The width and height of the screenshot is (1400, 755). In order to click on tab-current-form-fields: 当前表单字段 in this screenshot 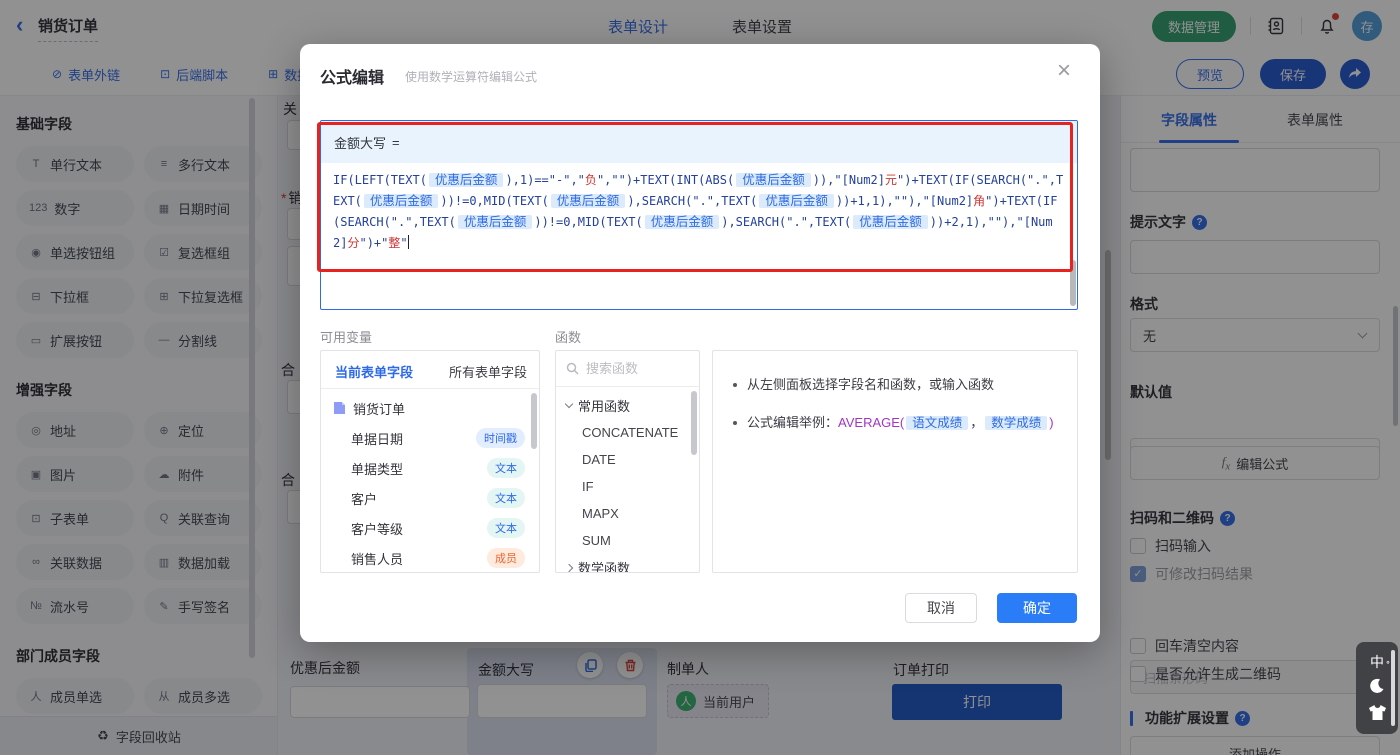, I will do `click(374, 371)`.